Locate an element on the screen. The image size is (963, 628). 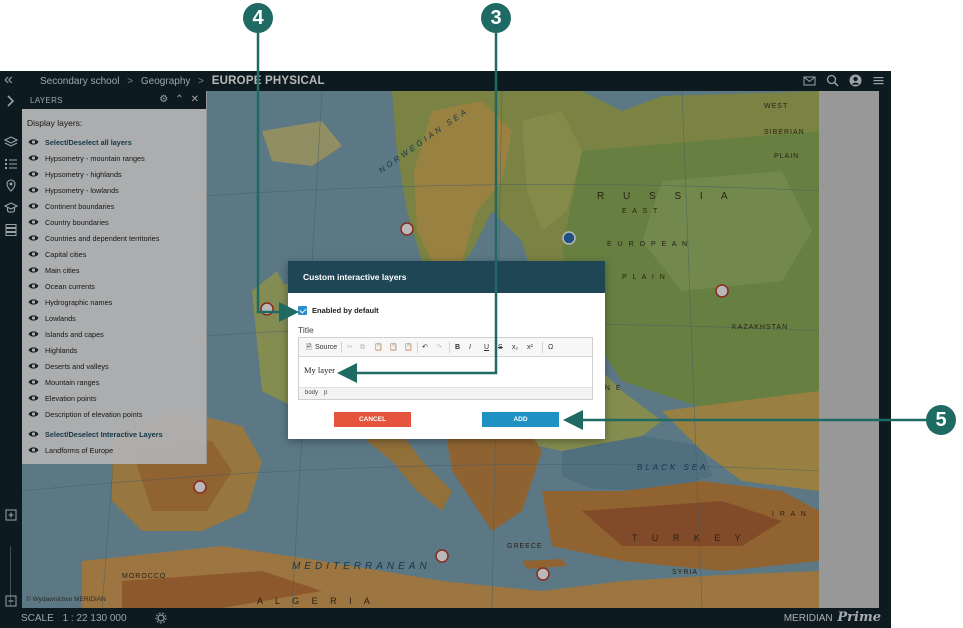
callout-4: 4 is located at coordinates (258, 18).